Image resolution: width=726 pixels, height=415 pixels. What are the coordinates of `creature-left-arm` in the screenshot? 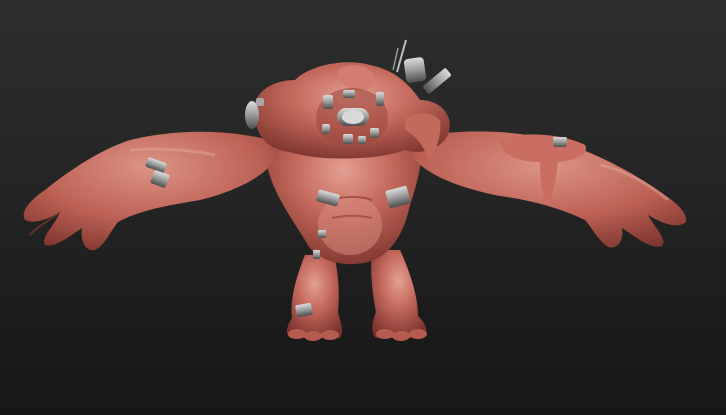 It's located at (149, 191).